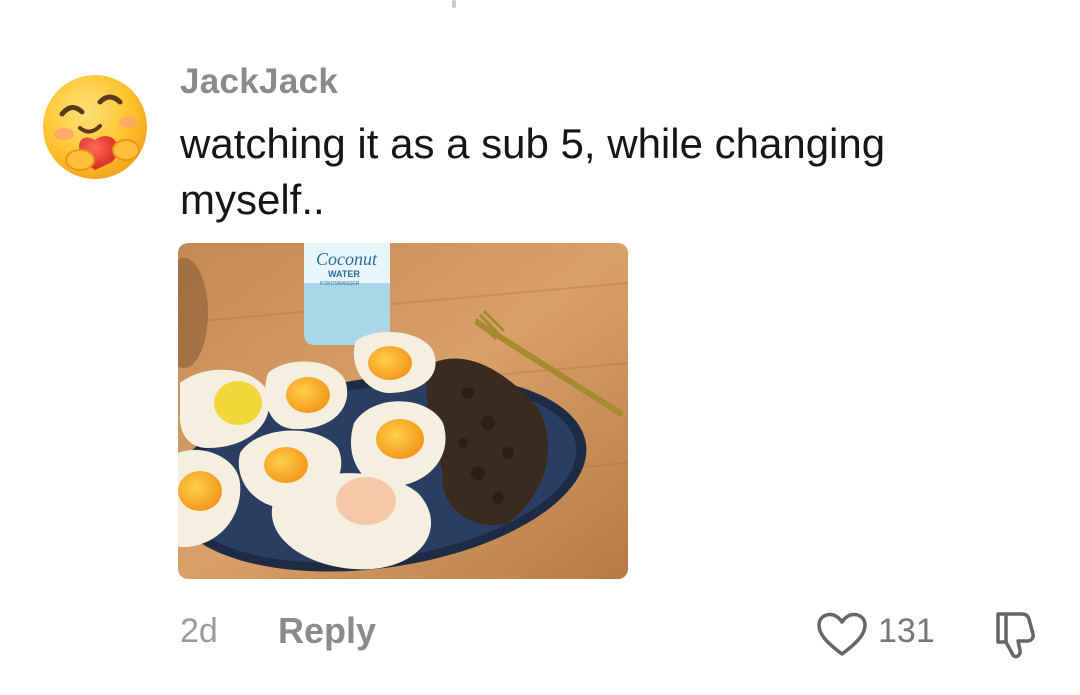 This screenshot has height=695, width=1080. What do you see at coordinates (344, 274) in the screenshot?
I see `bottle-label-text: WATER` at bounding box center [344, 274].